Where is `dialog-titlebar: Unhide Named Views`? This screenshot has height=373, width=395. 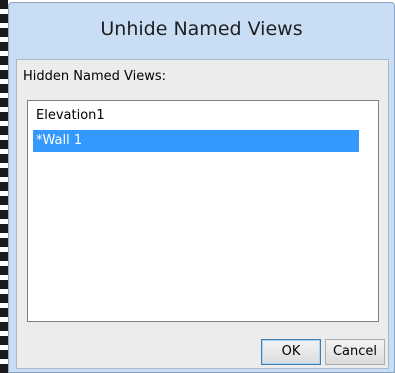
dialog-titlebar: Unhide Named Views is located at coordinates (201, 31).